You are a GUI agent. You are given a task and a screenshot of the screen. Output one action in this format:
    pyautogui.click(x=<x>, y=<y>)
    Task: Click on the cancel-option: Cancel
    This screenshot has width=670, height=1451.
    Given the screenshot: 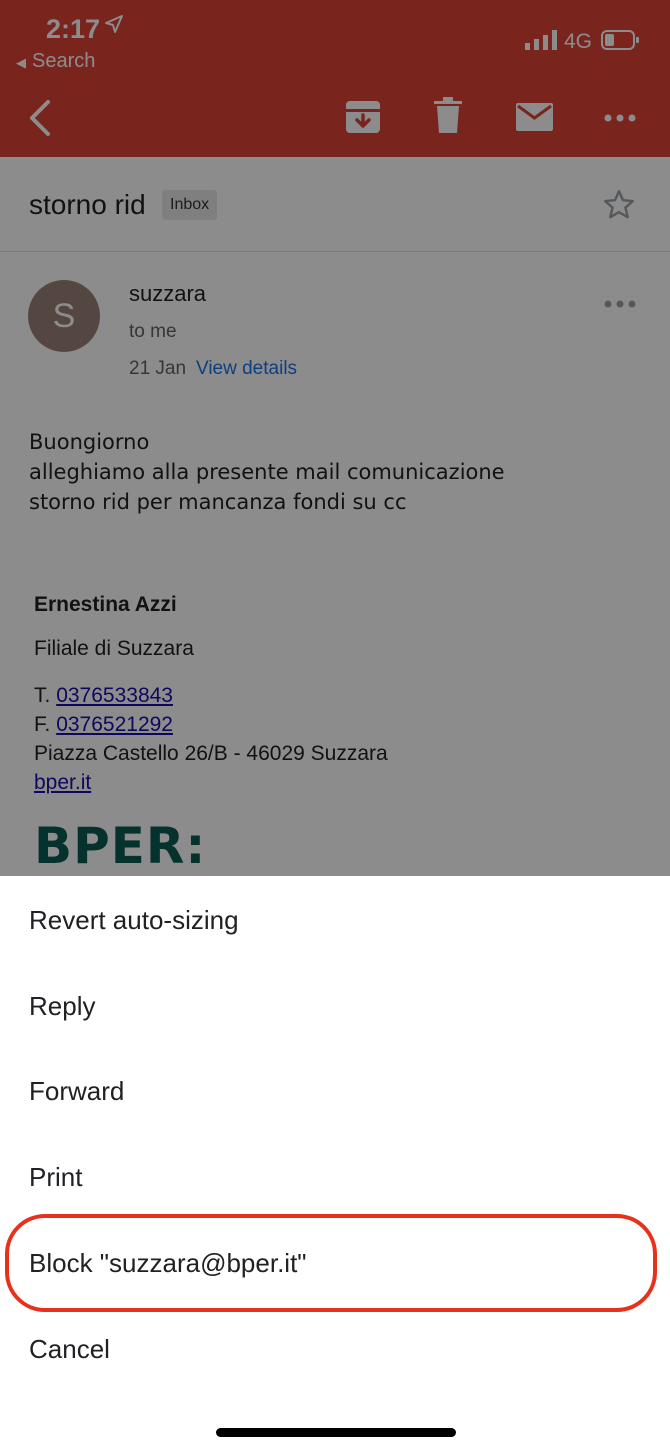 What is the action you would take?
    pyautogui.click(x=69, y=1349)
    